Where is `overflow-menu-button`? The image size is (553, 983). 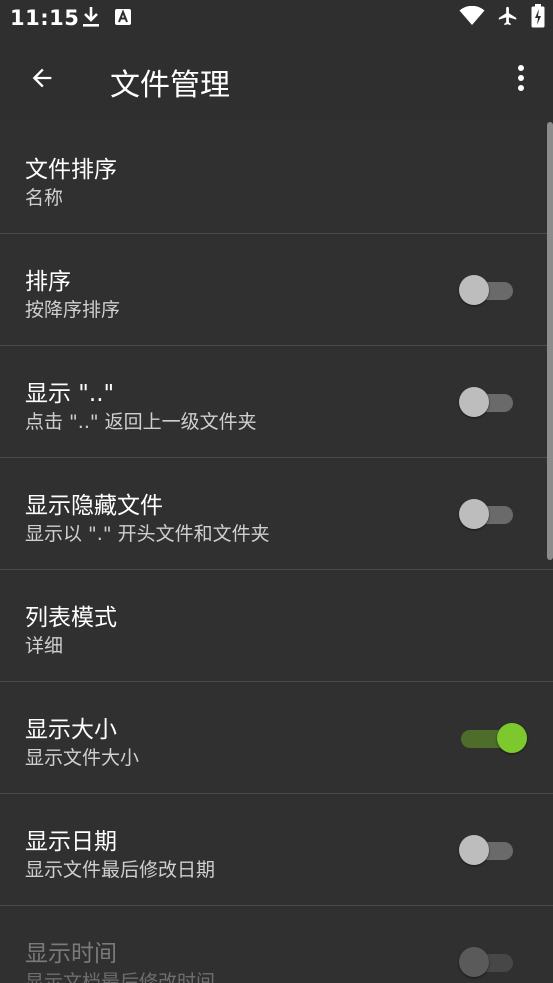 overflow-menu-button is located at coordinates (521, 80).